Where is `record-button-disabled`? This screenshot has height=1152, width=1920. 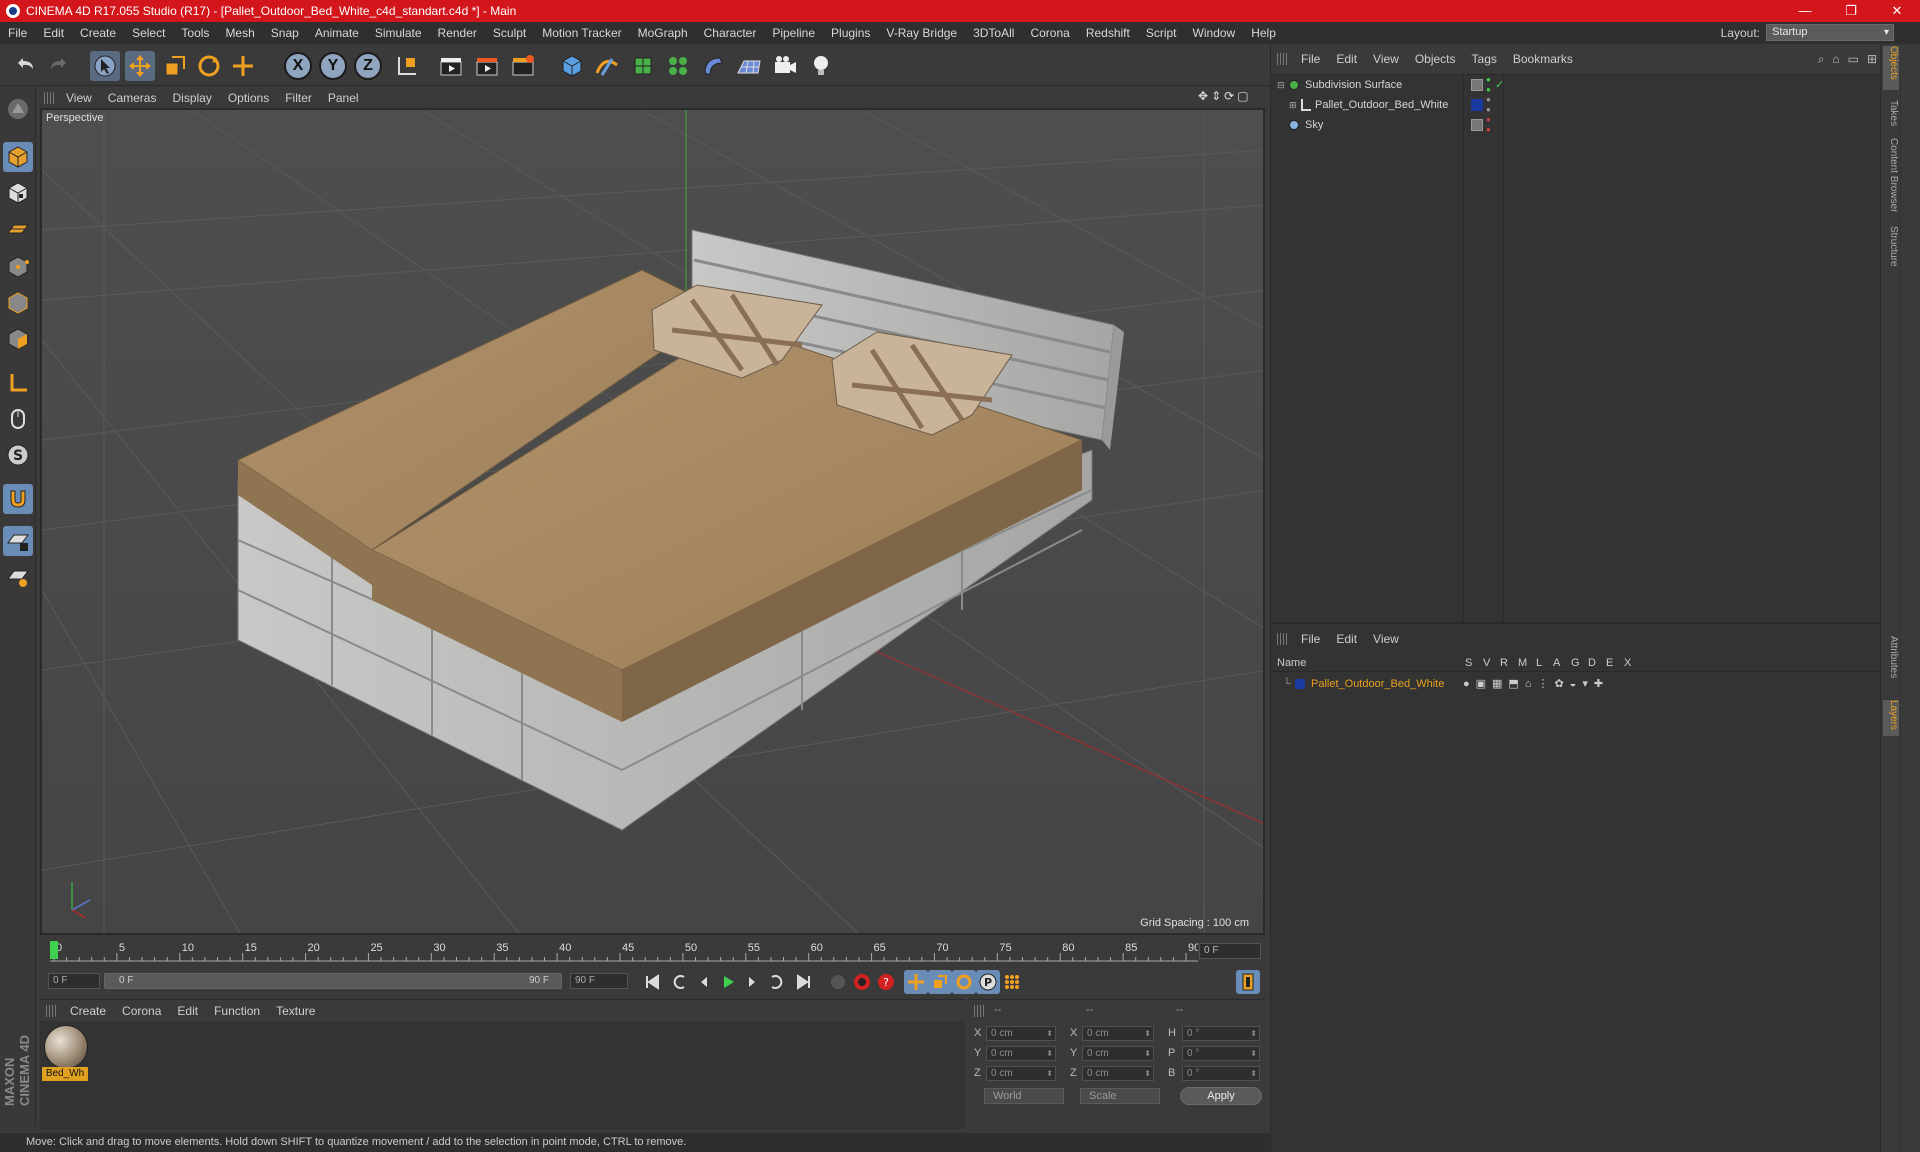
record-button-disabled is located at coordinates (838, 982).